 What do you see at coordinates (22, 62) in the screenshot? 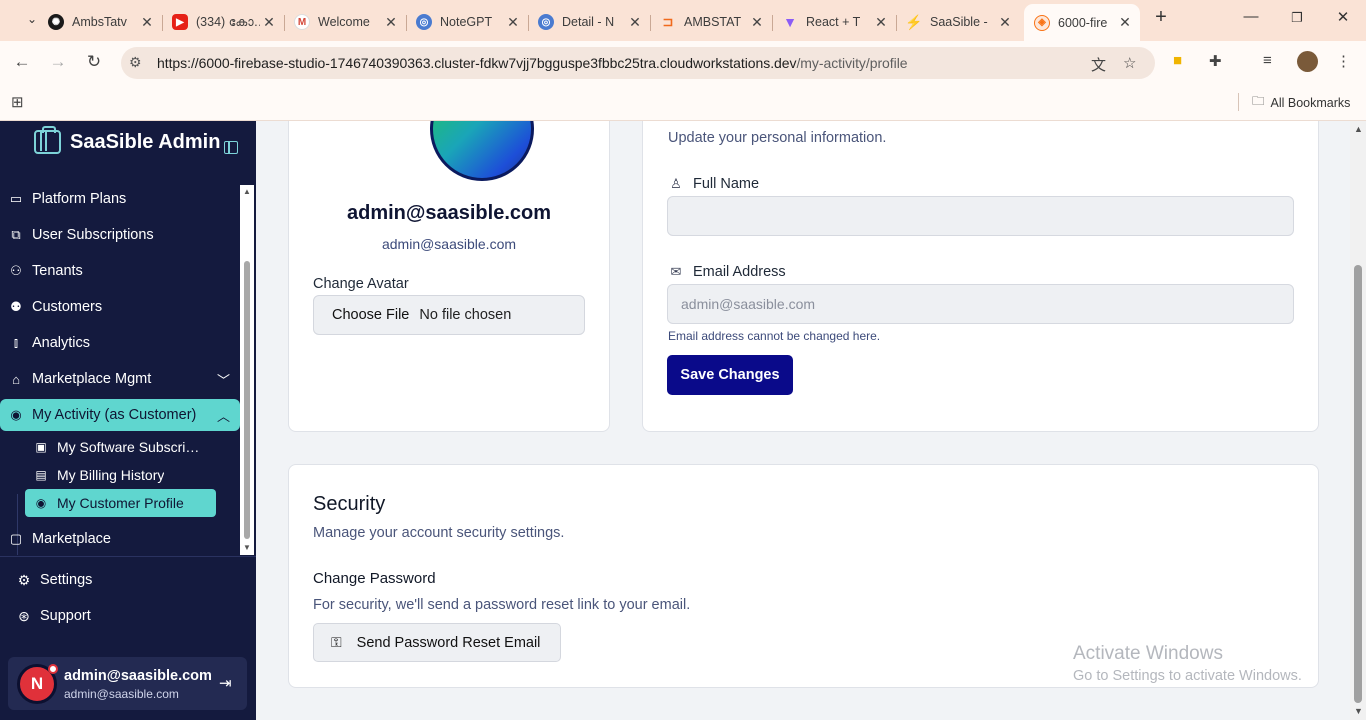
I see `back-icon: ←` at bounding box center [22, 62].